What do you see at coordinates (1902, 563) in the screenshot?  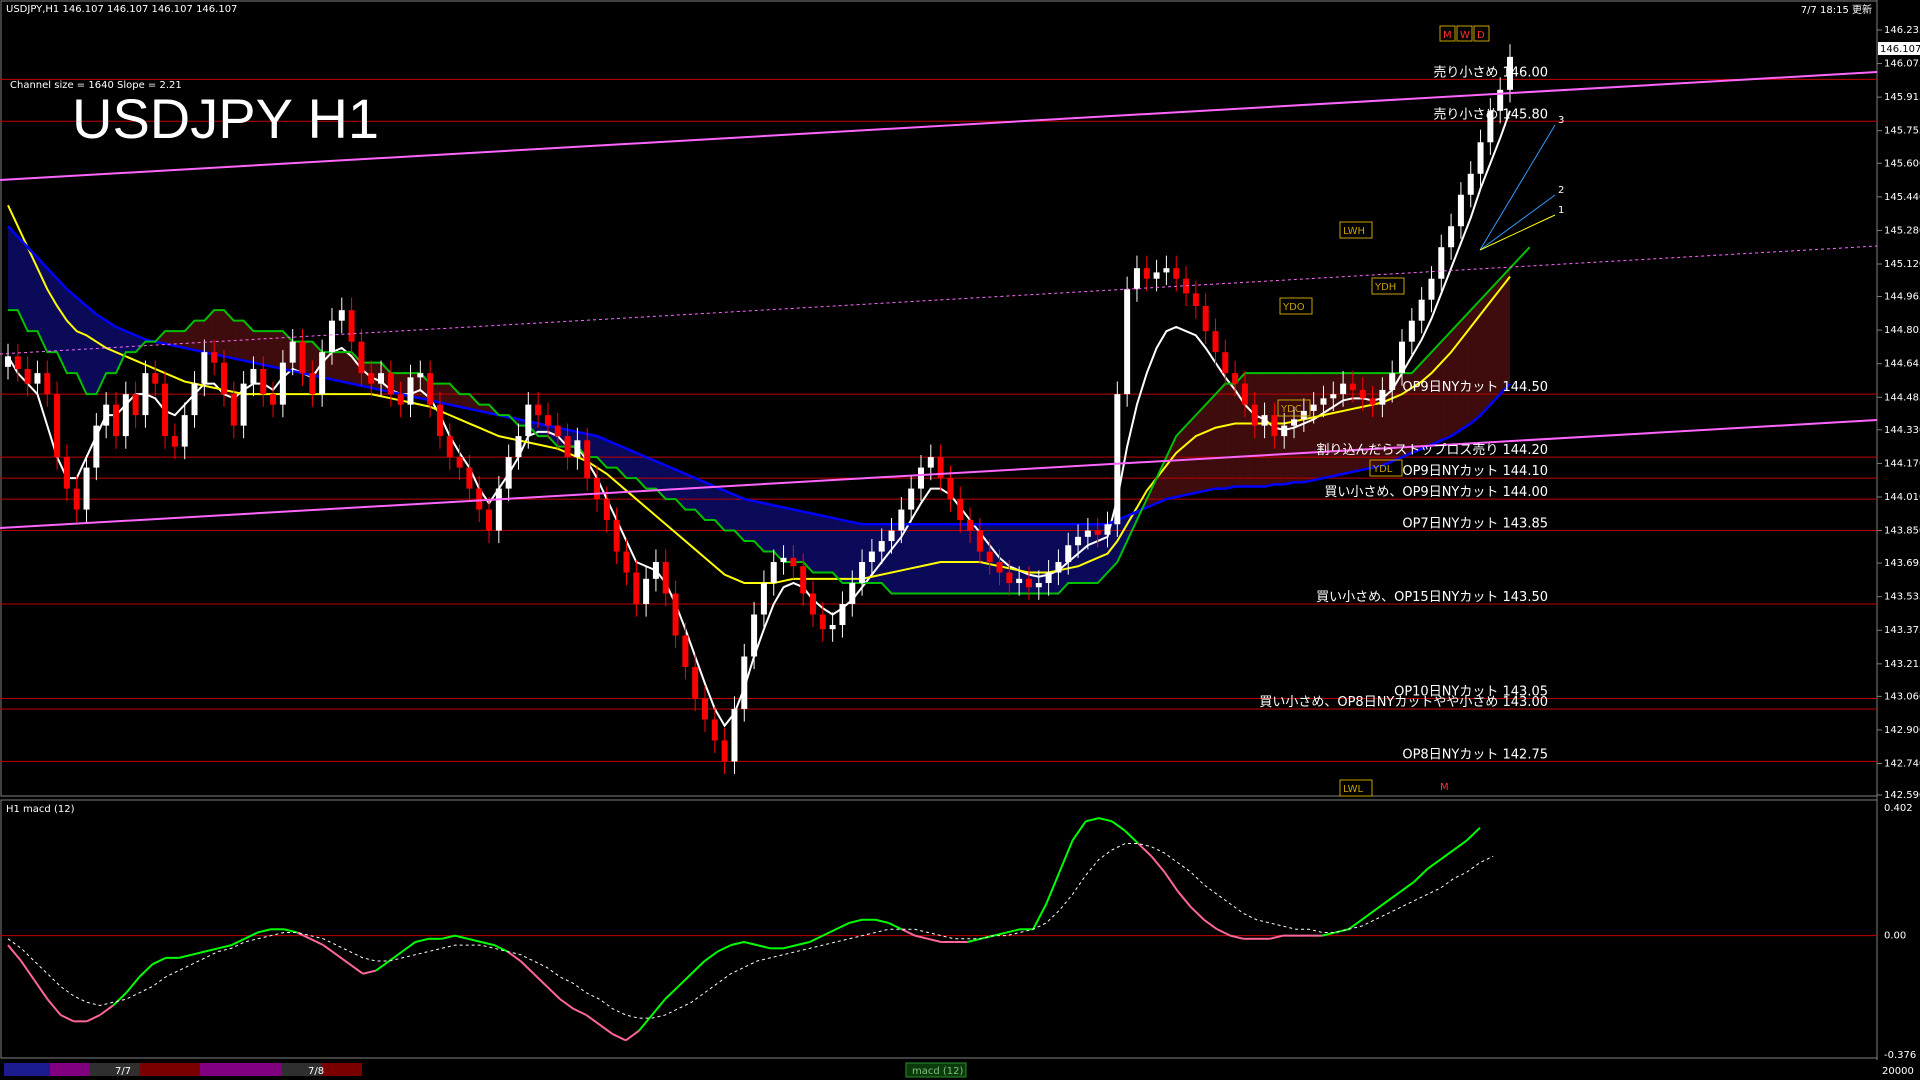 I see `y-tick-label: 143.695` at bounding box center [1902, 563].